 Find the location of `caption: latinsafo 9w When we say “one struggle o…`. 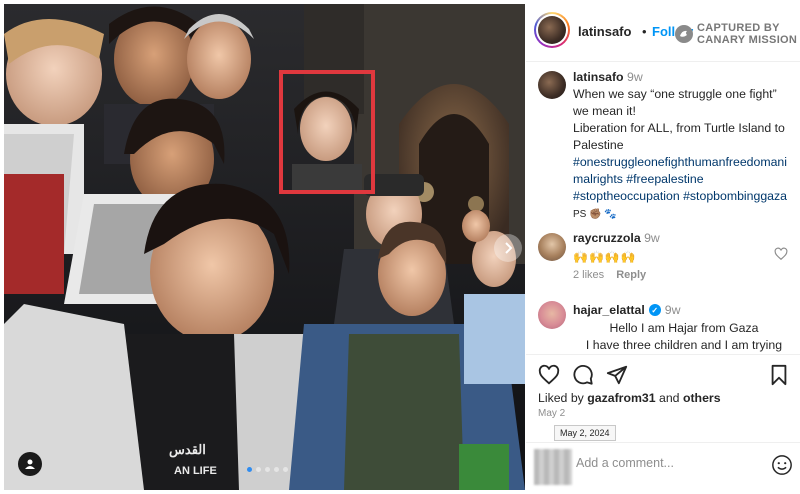

caption: latinsafo 9w When we say “one struggle o… is located at coordinates (684, 146).